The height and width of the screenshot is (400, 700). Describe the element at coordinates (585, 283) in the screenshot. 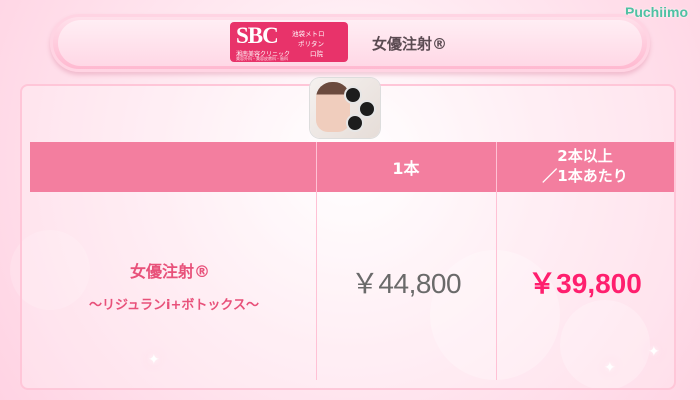

I see `price-multi: ￥39,800` at that location.